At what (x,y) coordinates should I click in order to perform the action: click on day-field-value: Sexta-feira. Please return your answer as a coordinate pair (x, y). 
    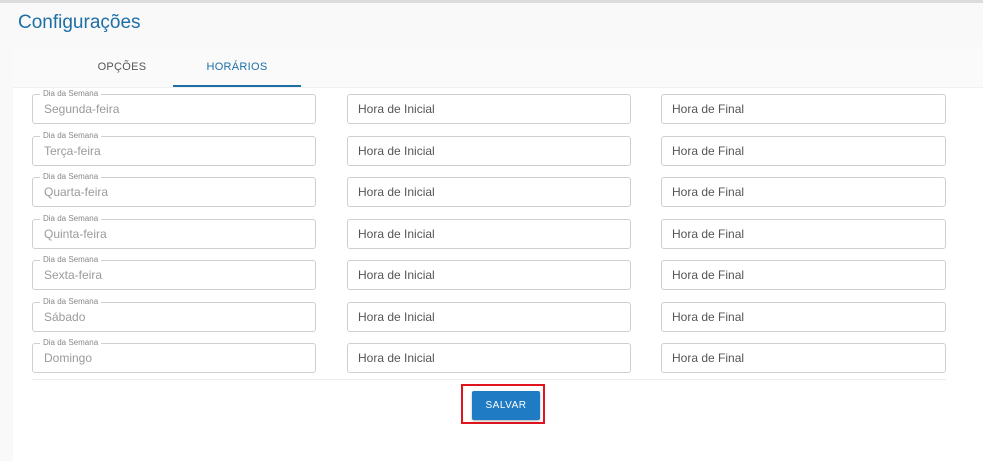
    Looking at the image, I should click on (73, 275).